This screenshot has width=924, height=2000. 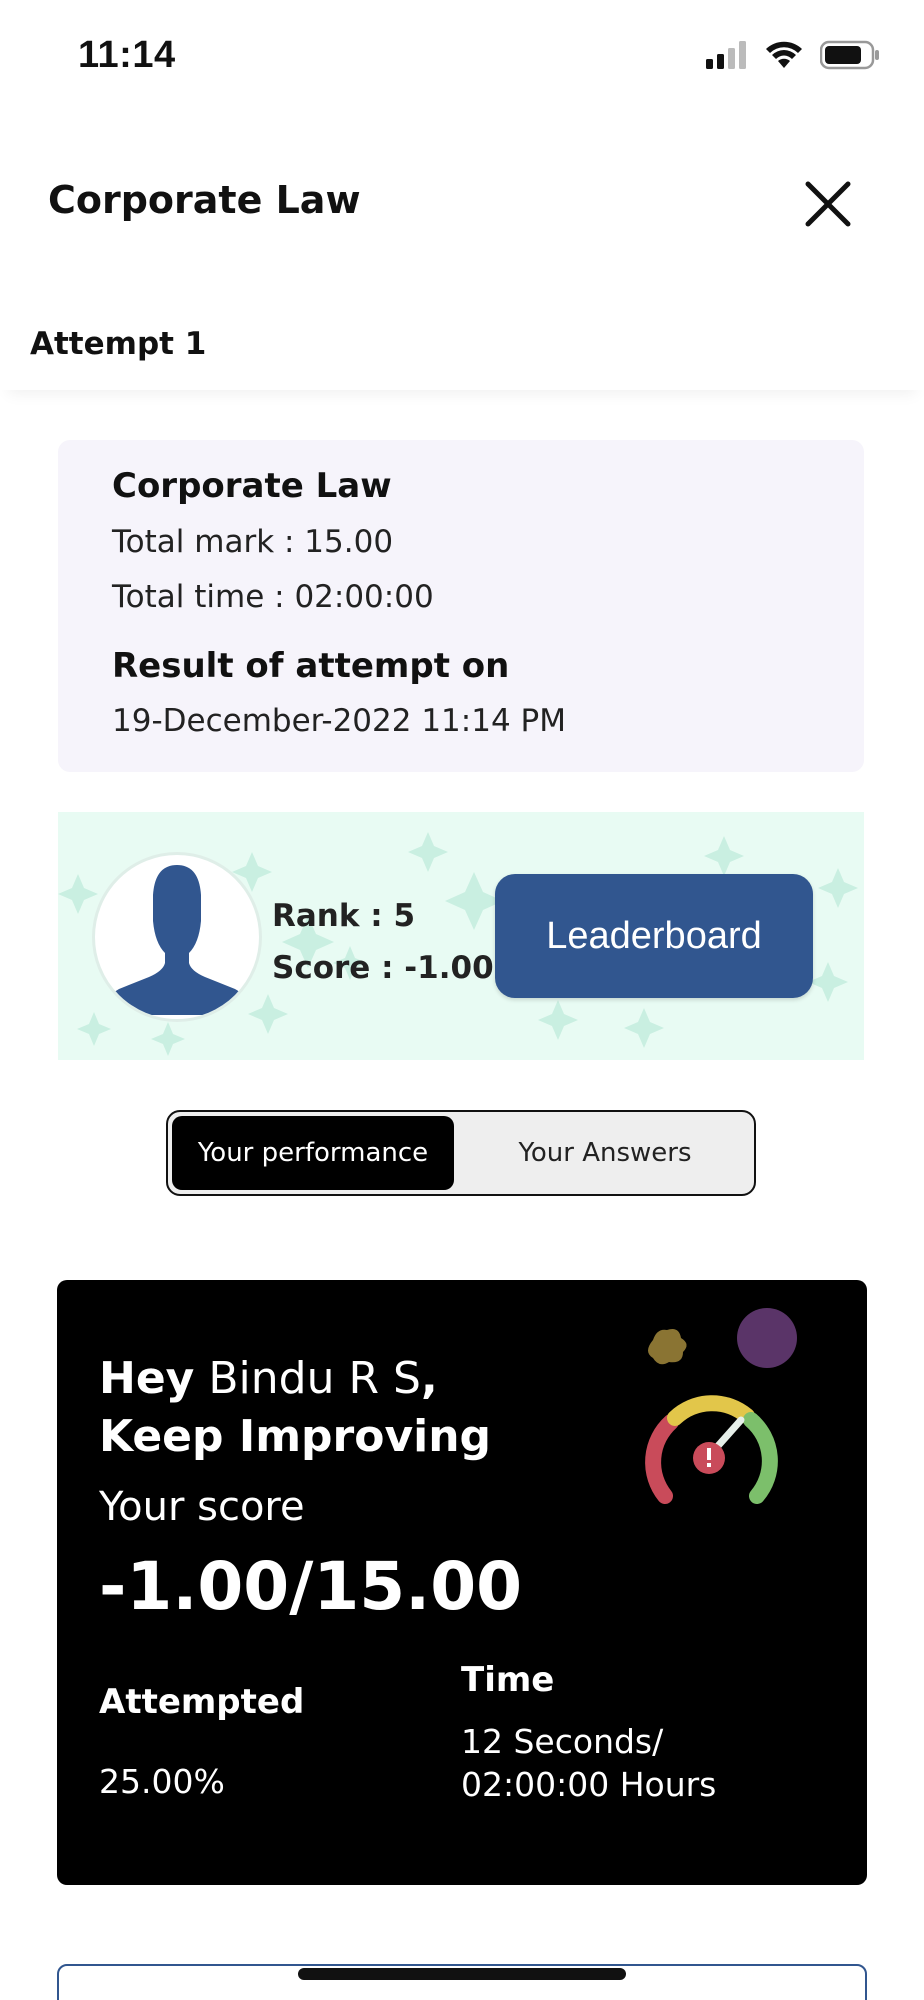 I want to click on user-silhouette-icon, so click(x=177, y=940).